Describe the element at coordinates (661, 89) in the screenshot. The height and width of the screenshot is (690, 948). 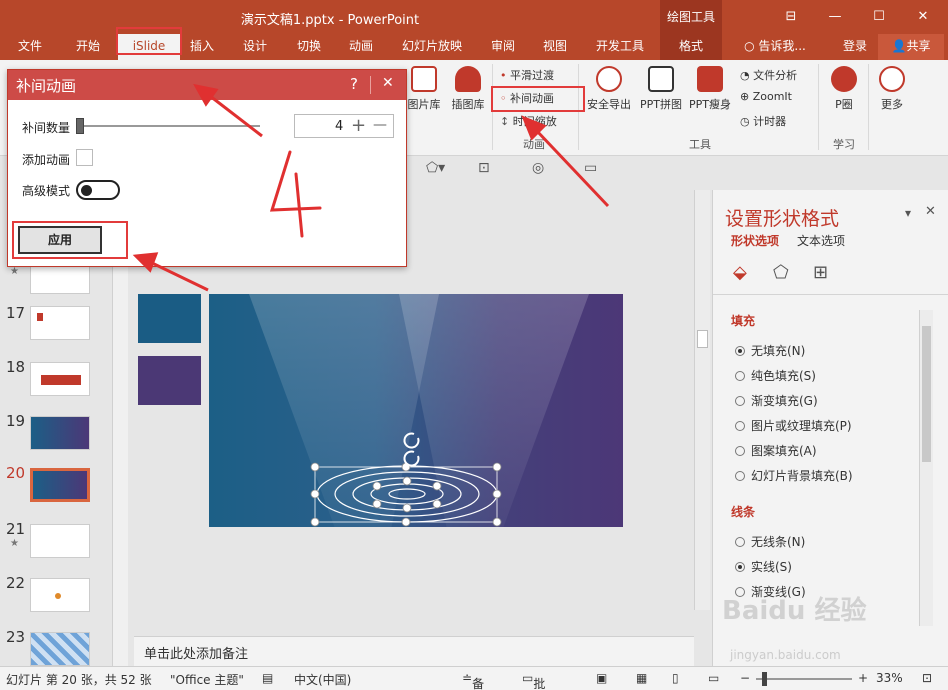
I see `ppt-collage-button: PPT拼图` at that location.